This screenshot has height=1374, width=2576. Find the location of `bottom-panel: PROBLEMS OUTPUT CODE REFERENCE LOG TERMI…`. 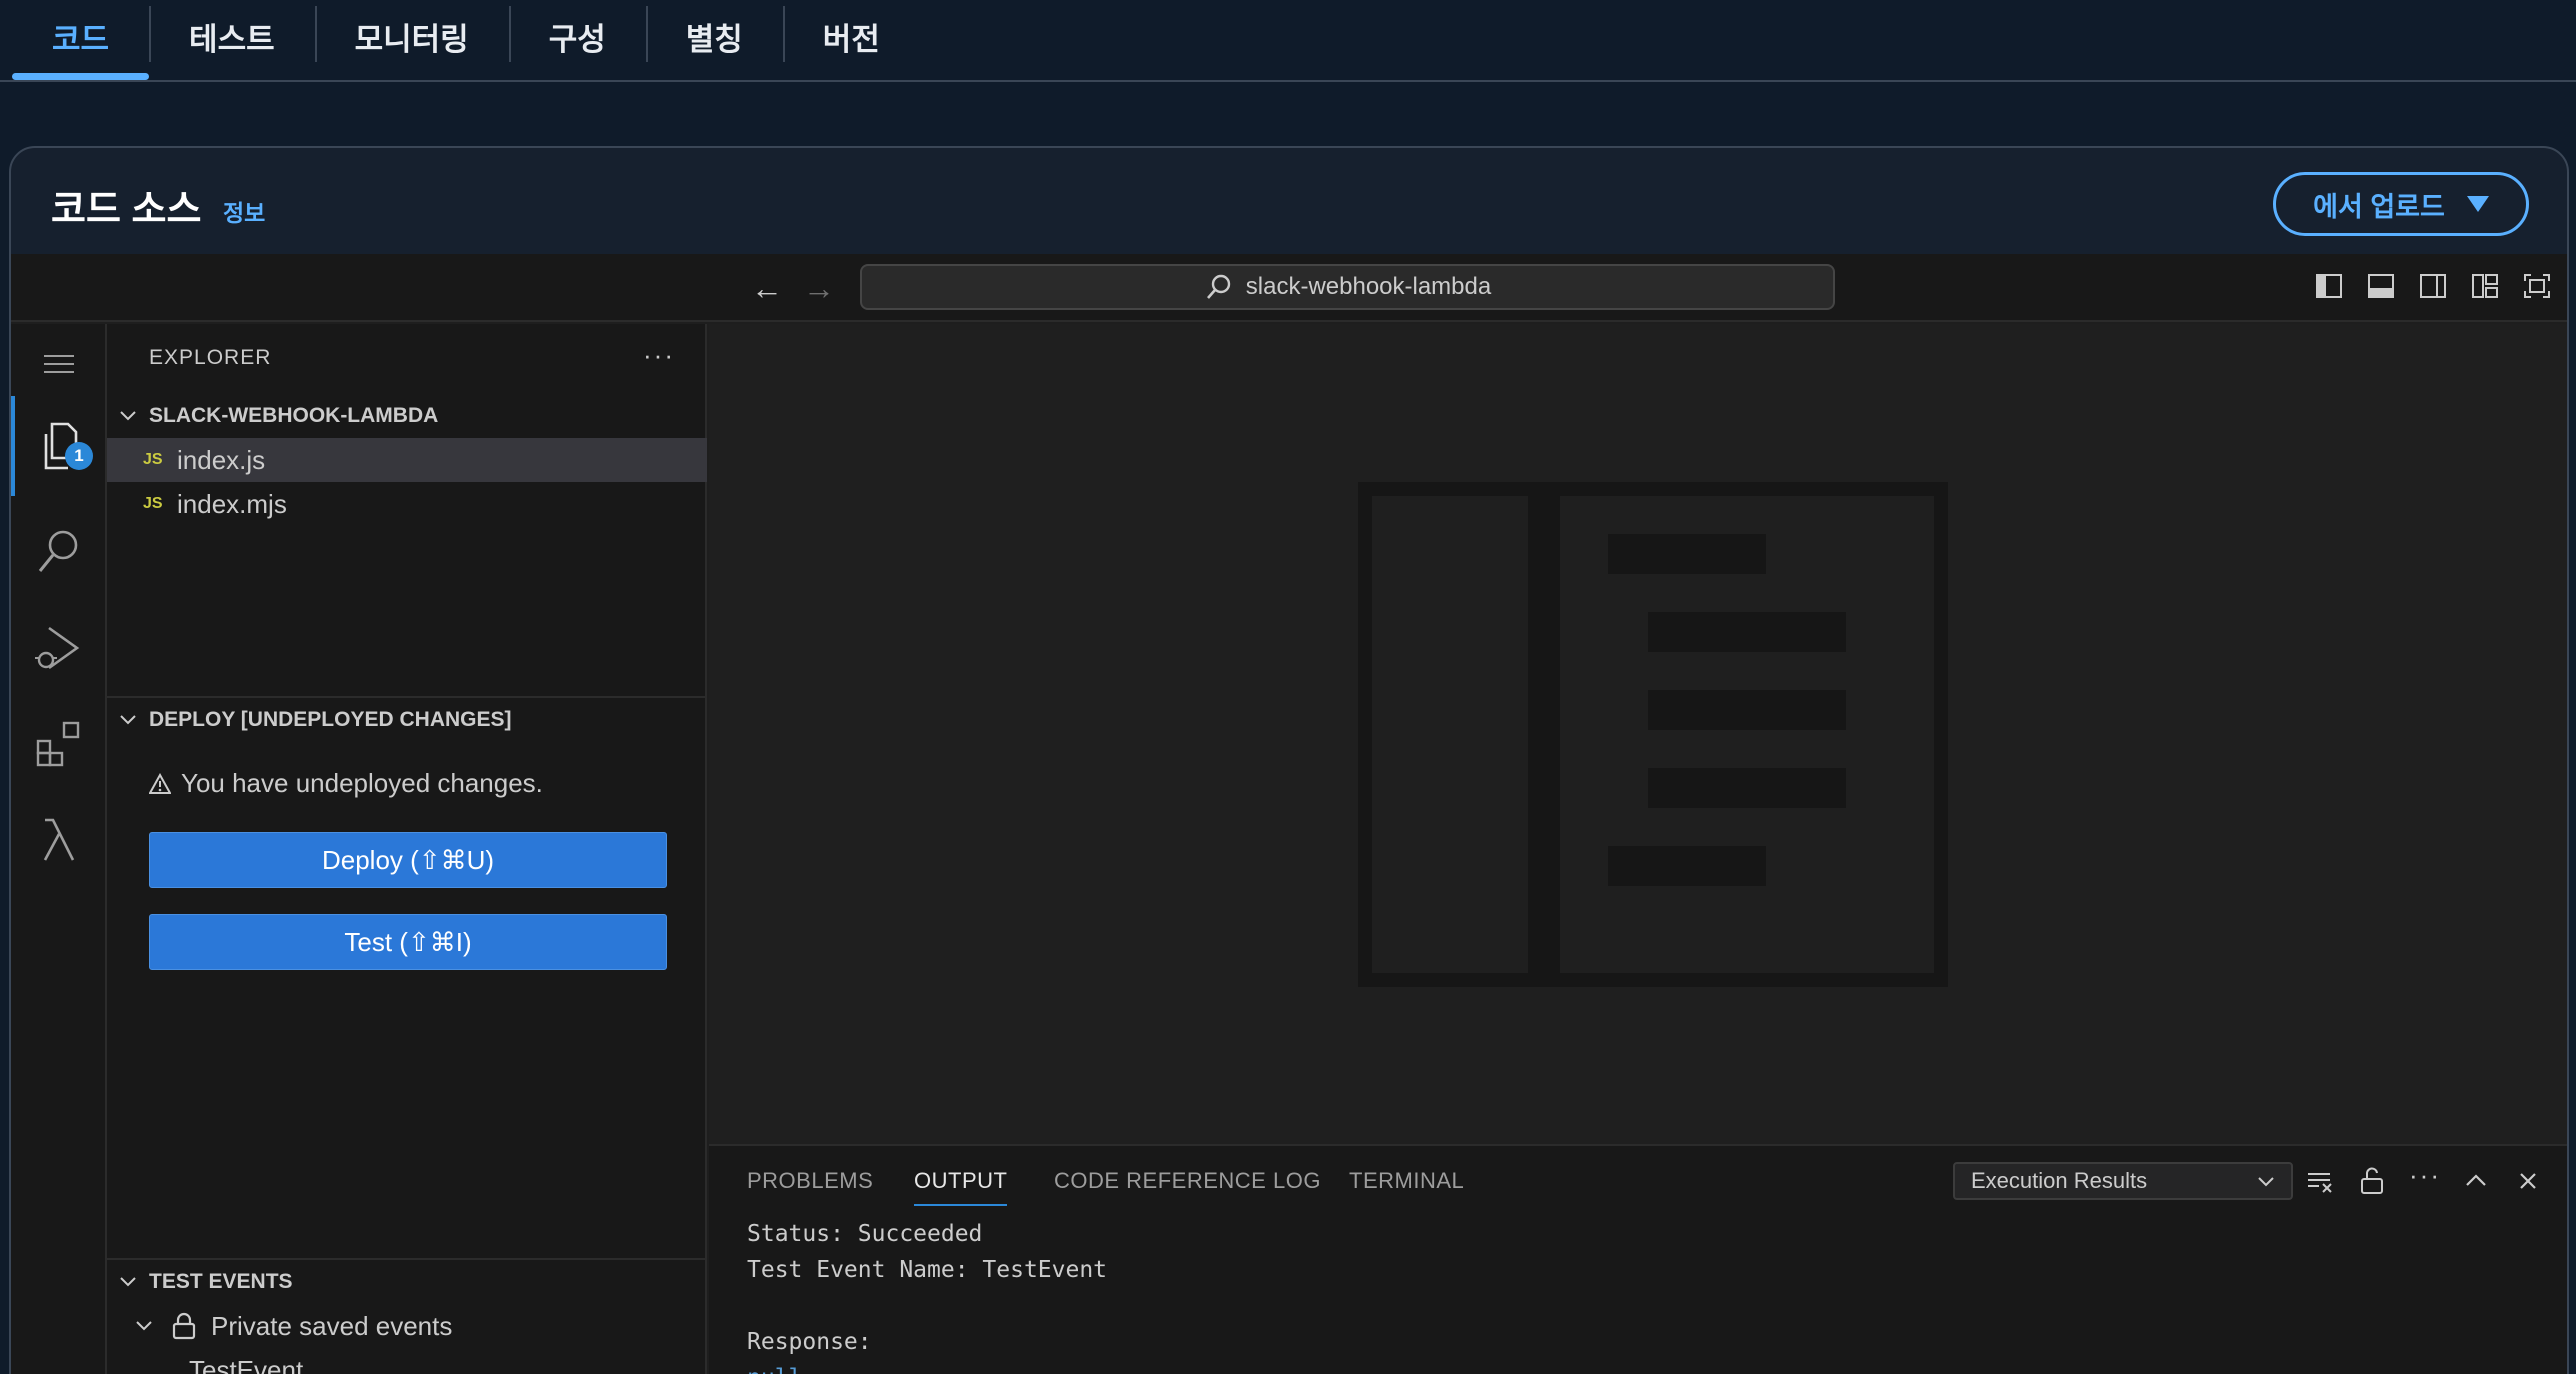

bottom-panel: PROBLEMS OUTPUT CODE REFERENCE LOG TERMI… is located at coordinates (1638, 1259).